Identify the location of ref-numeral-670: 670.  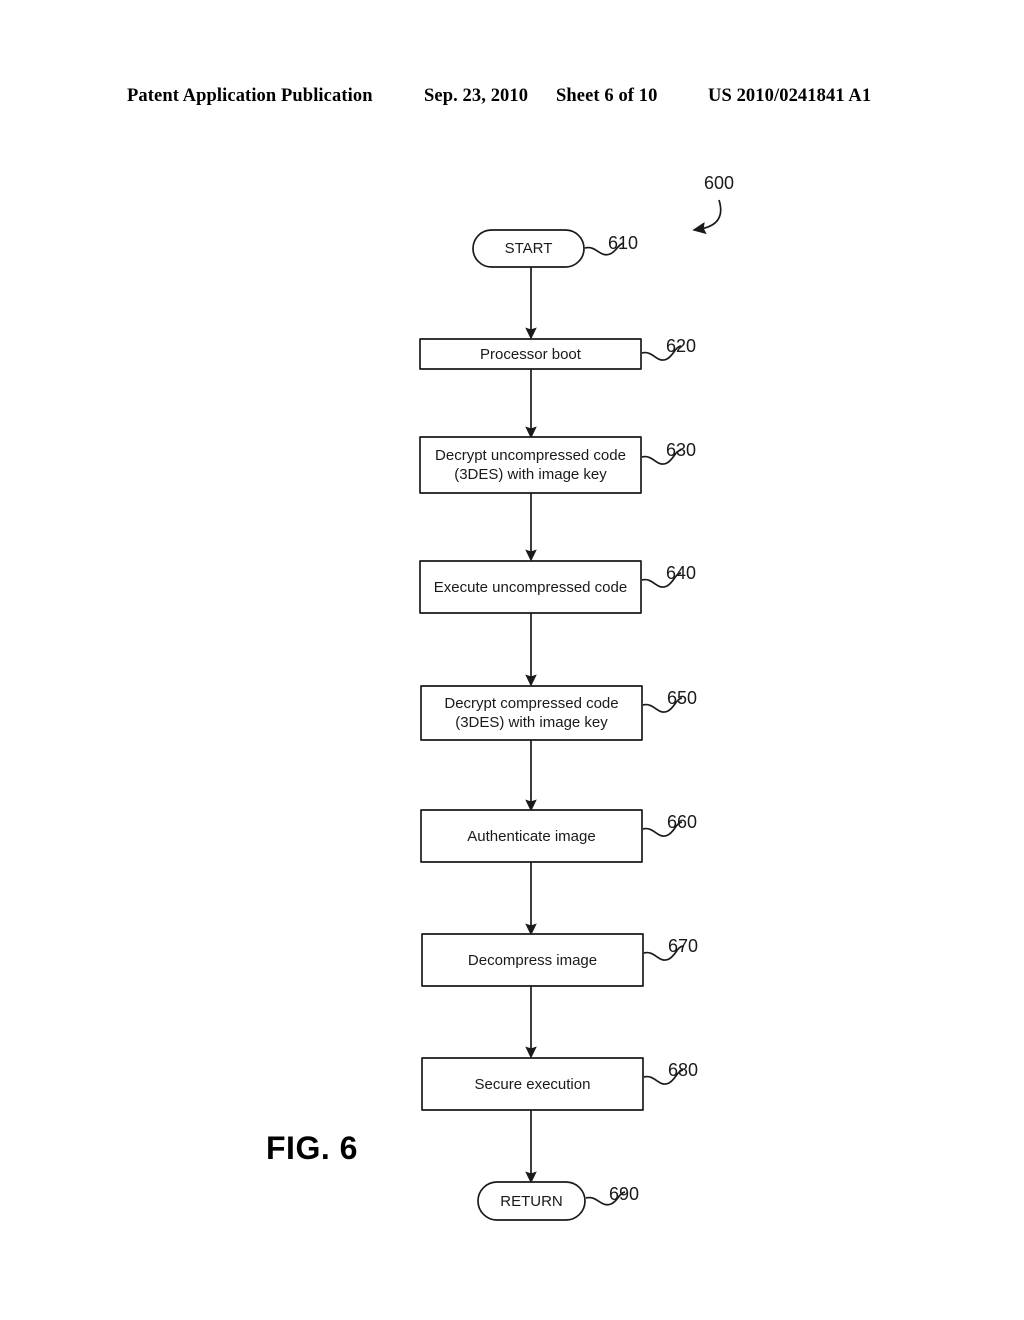
(683, 946).